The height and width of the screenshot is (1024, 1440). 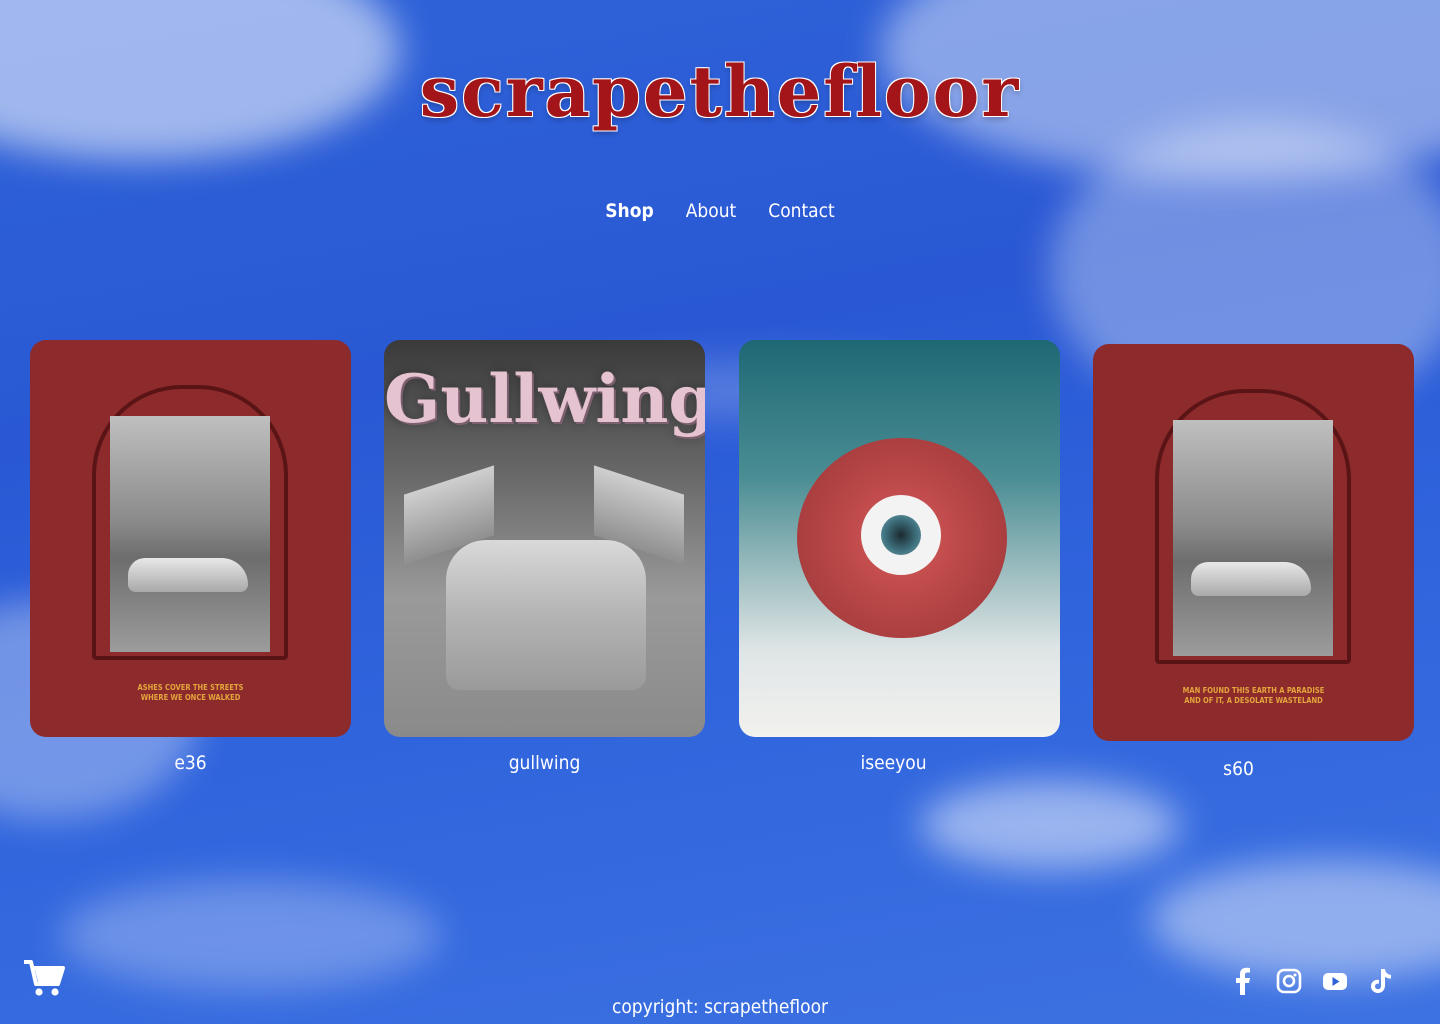 I want to click on nav-contact: Contact, so click(x=801, y=211).